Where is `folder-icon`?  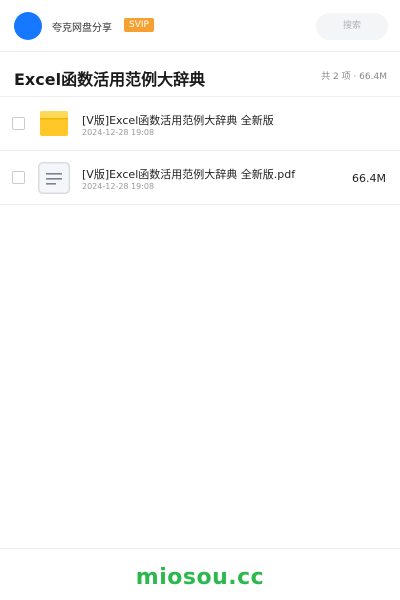 folder-icon is located at coordinates (54, 123).